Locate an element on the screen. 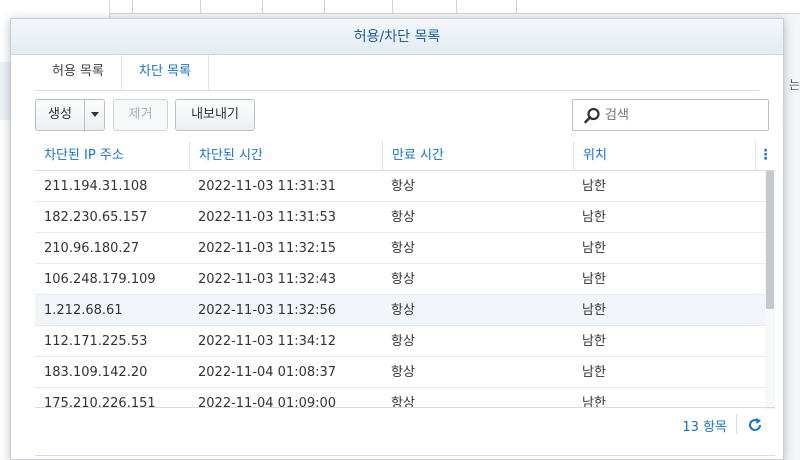  toolbar: 생성 제거 내보내기 is located at coordinates (397, 111).